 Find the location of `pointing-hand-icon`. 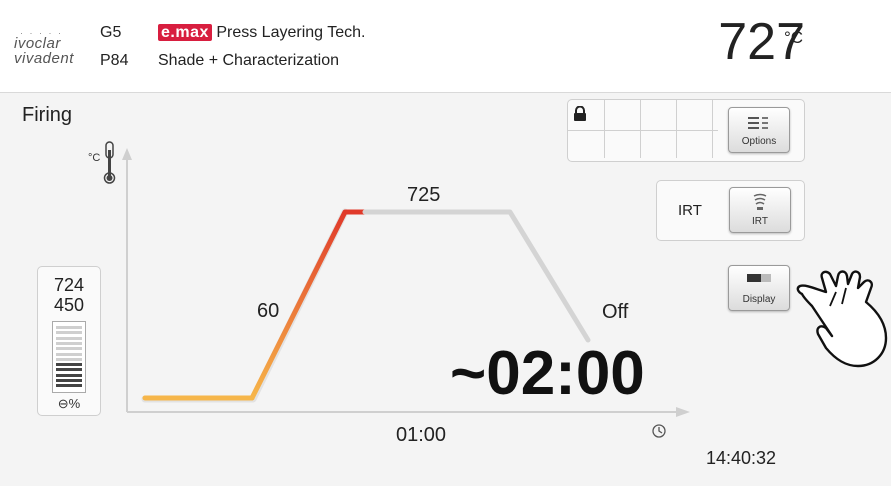

pointing-hand-icon is located at coordinates (842, 319).